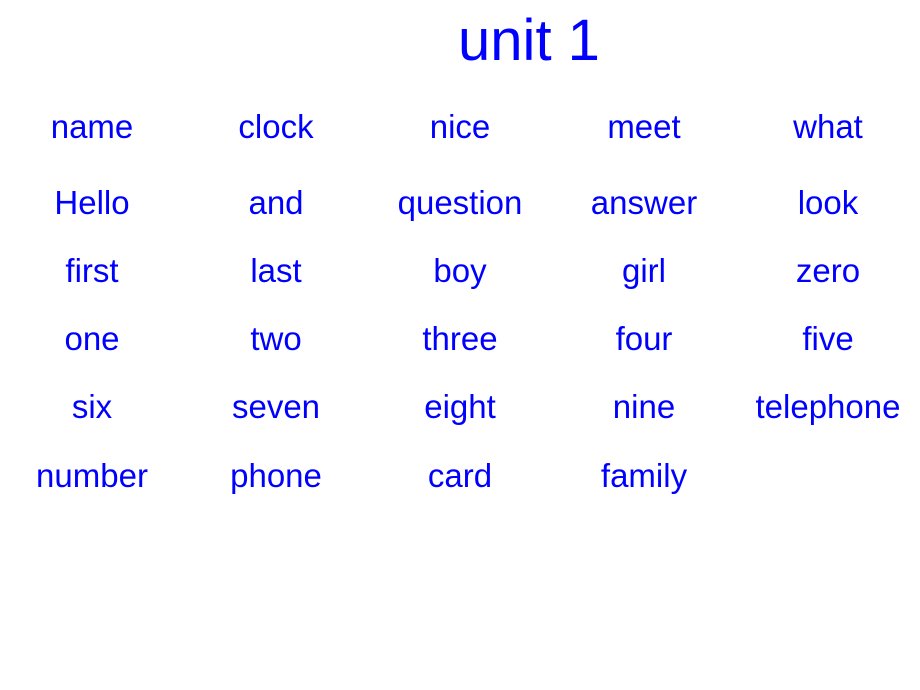 This screenshot has height=690, width=920. What do you see at coordinates (460, 202) in the screenshot?
I see `vocabulary-word: question` at bounding box center [460, 202].